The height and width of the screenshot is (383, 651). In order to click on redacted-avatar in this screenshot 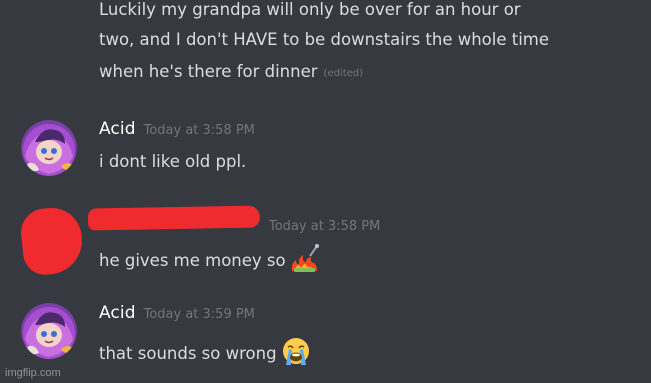, I will do `click(52, 241)`.